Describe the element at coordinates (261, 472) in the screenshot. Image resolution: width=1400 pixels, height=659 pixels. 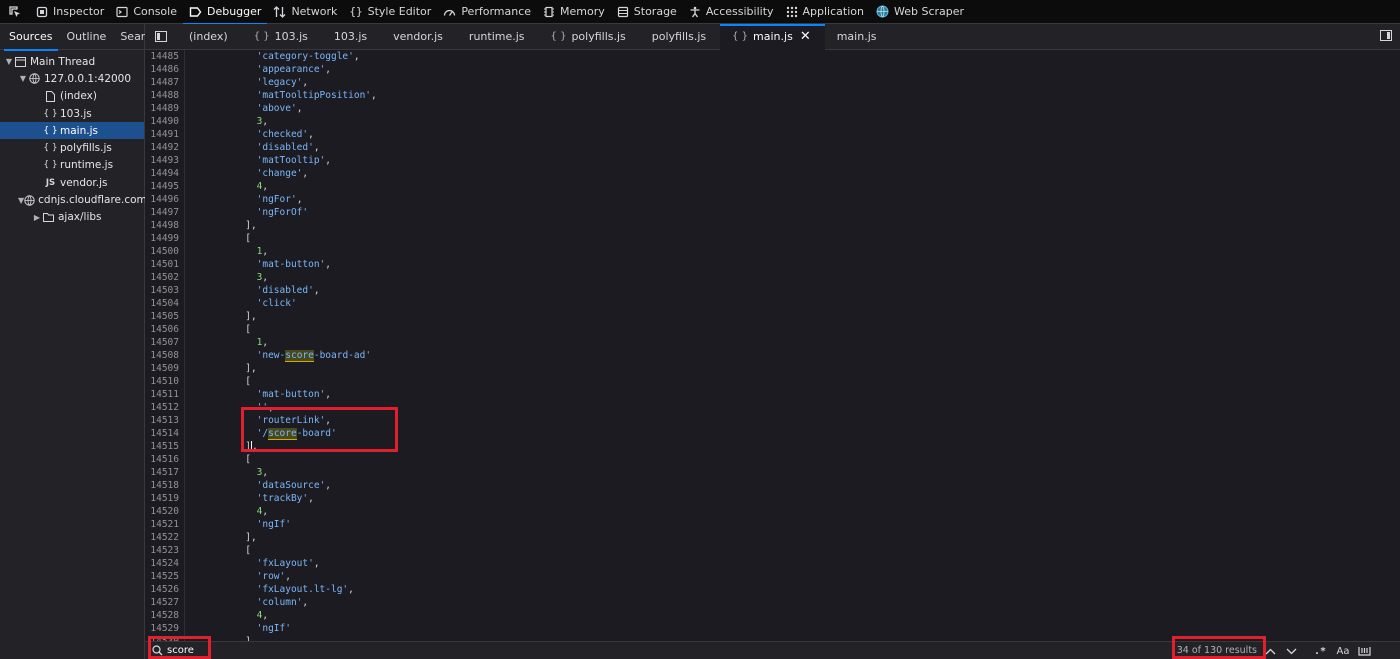
I see `code-line: 14517 3,` at that location.